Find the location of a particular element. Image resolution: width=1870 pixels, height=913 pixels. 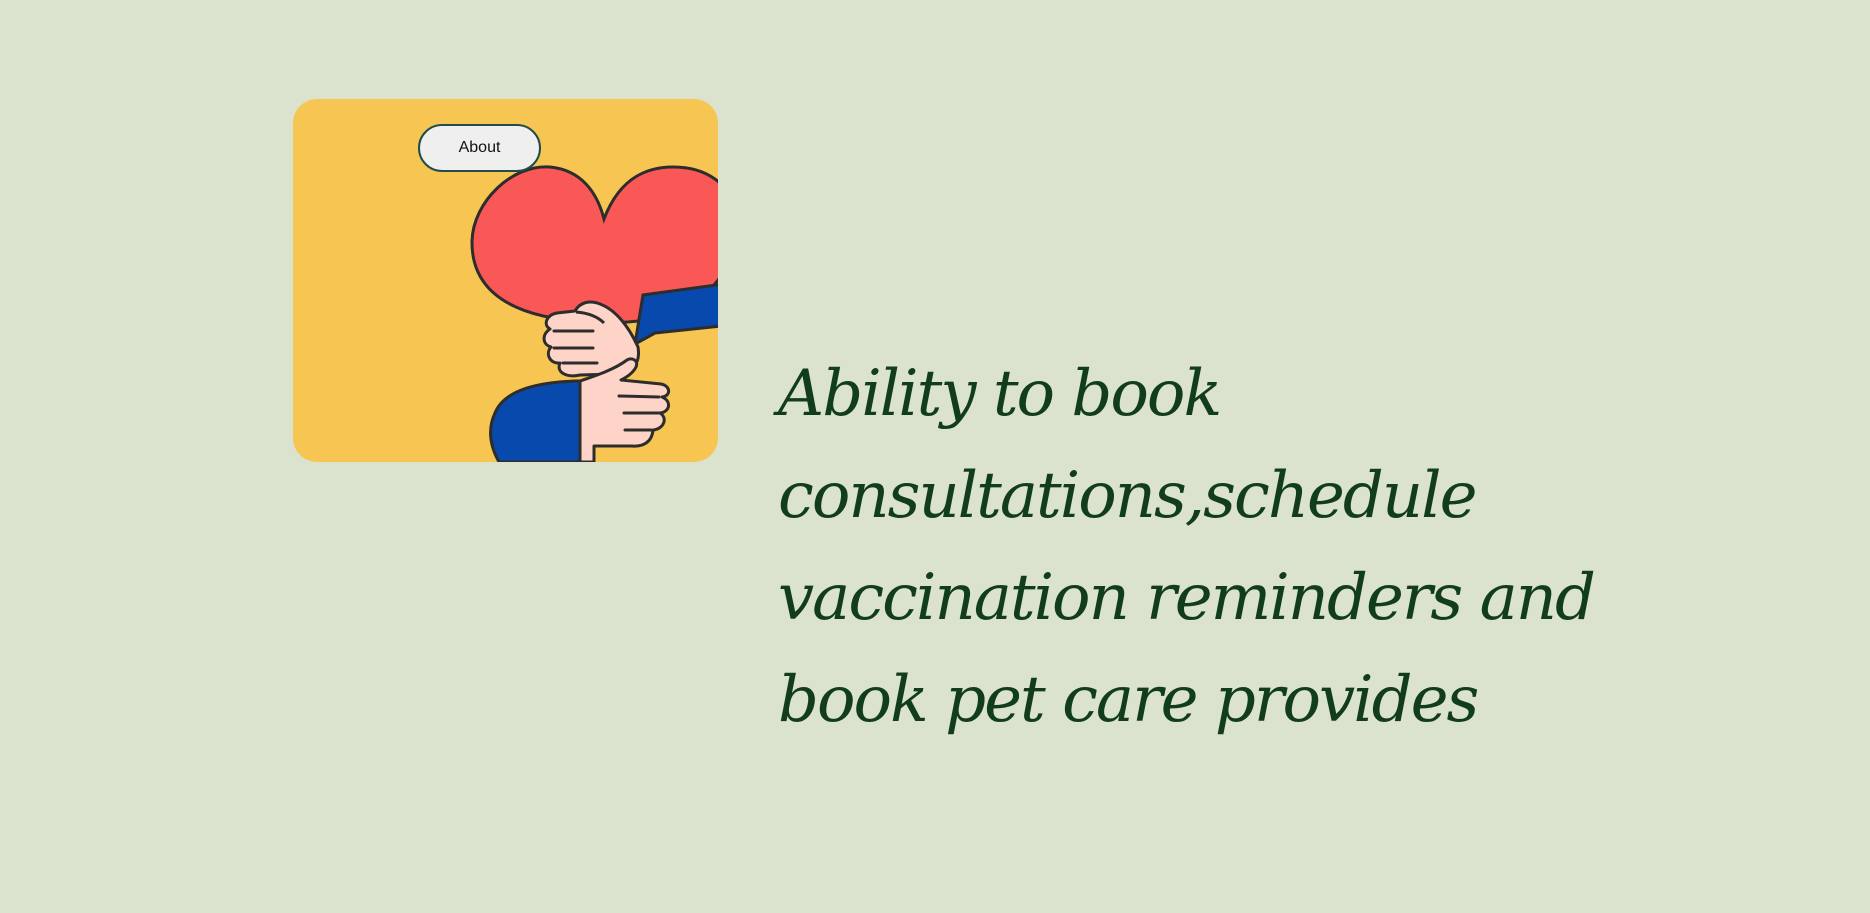

left-arm-sleeve is located at coordinates (542, 420).